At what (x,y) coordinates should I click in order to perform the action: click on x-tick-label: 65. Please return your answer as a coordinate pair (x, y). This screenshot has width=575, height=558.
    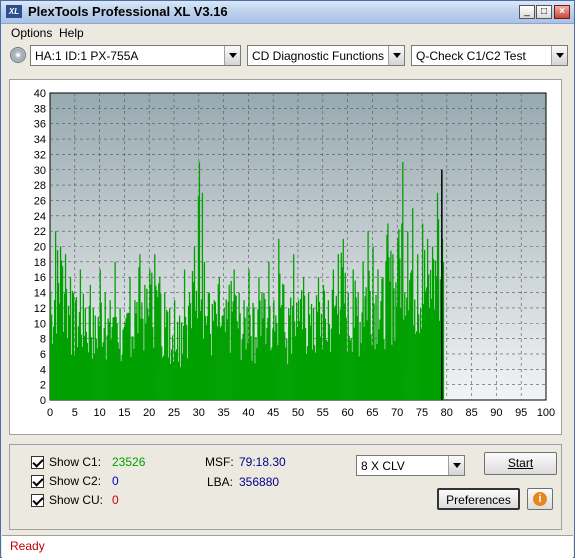
    Looking at the image, I should click on (372, 413).